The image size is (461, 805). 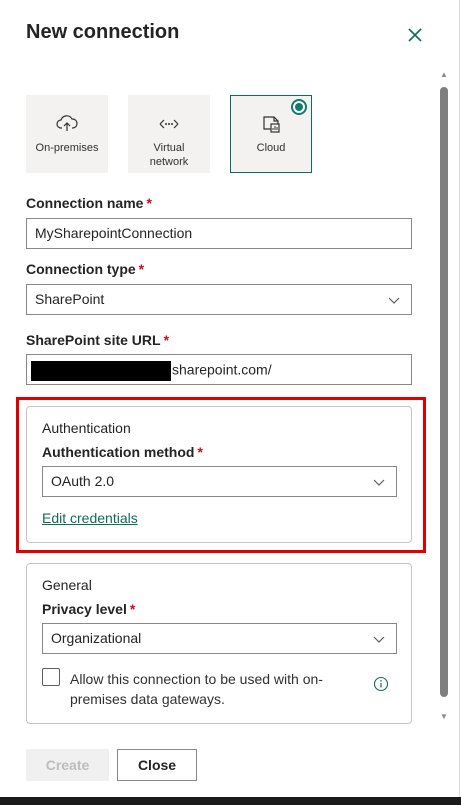 What do you see at coordinates (86, 428) in the screenshot?
I see `authentication-title: Authentication` at bounding box center [86, 428].